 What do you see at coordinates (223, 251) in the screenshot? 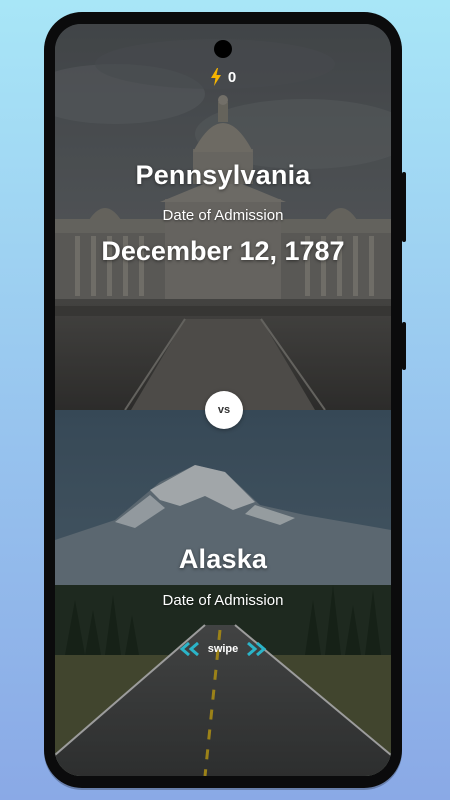
I see `top-card-value: December 12, 1787` at bounding box center [223, 251].